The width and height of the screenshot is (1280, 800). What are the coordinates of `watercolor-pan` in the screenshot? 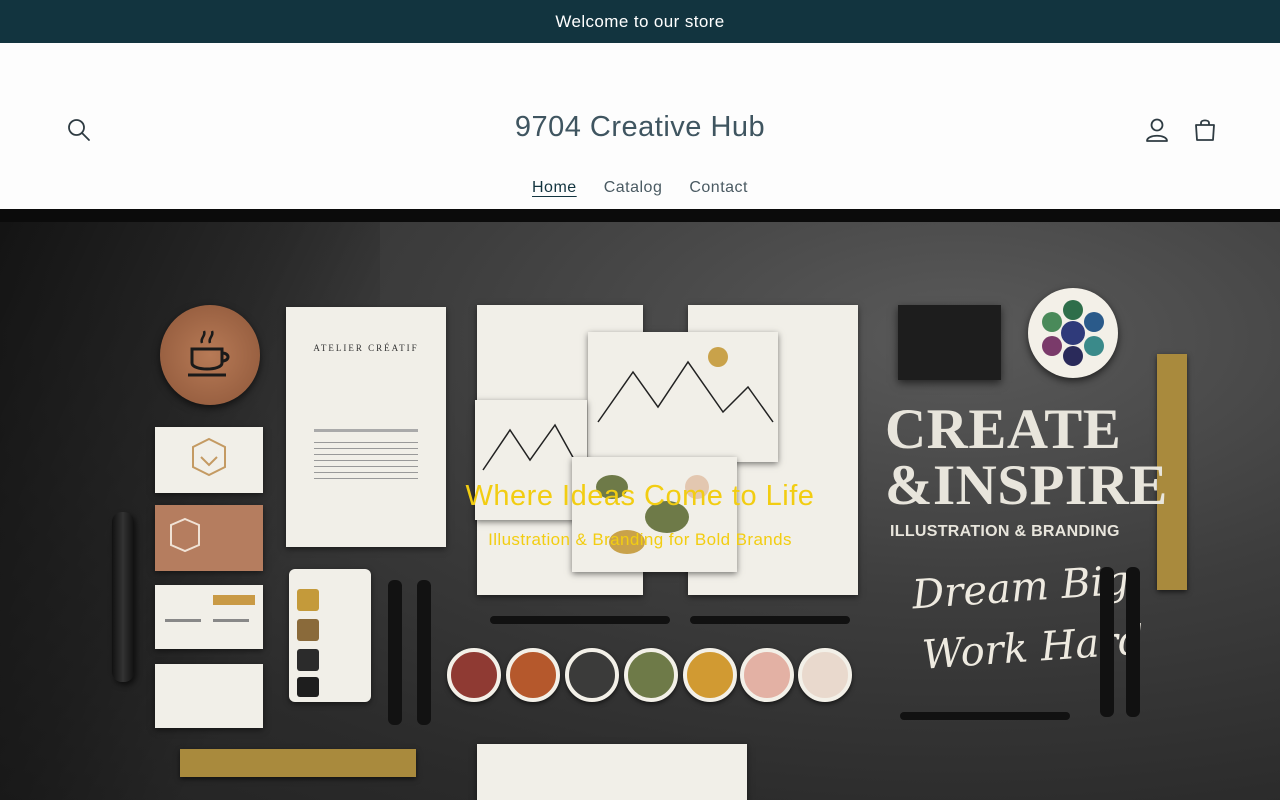 It's located at (1073, 333).